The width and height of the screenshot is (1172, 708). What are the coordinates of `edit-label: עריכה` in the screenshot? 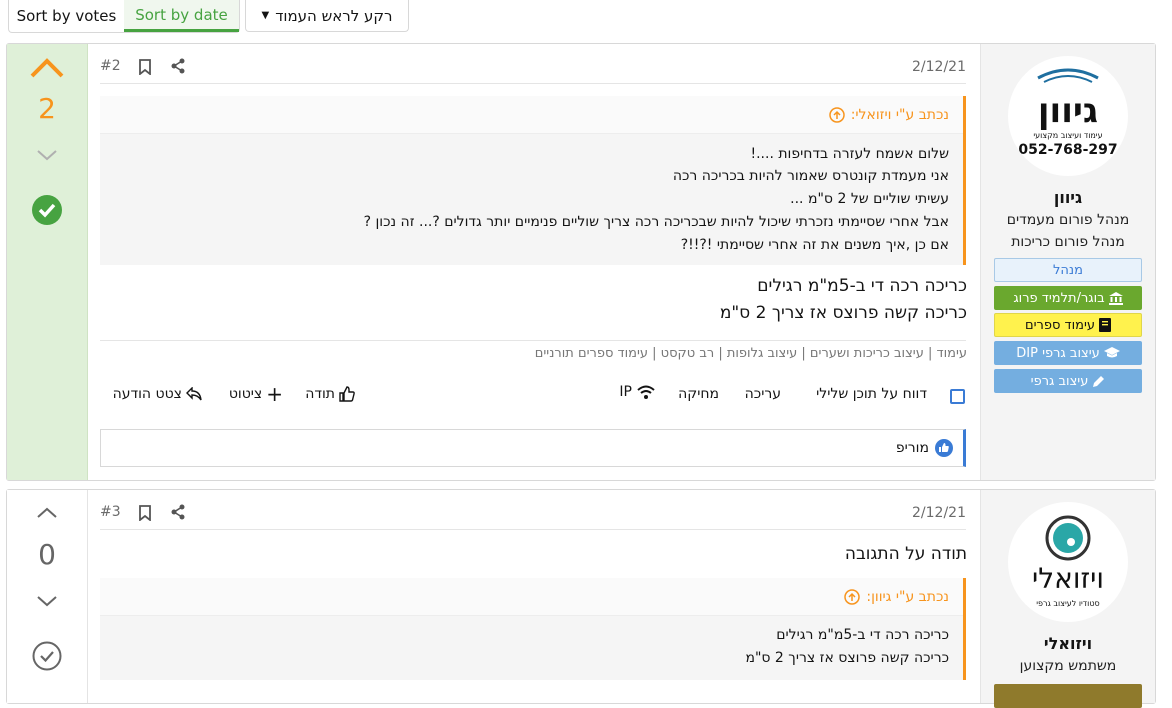 It's located at (762, 394).